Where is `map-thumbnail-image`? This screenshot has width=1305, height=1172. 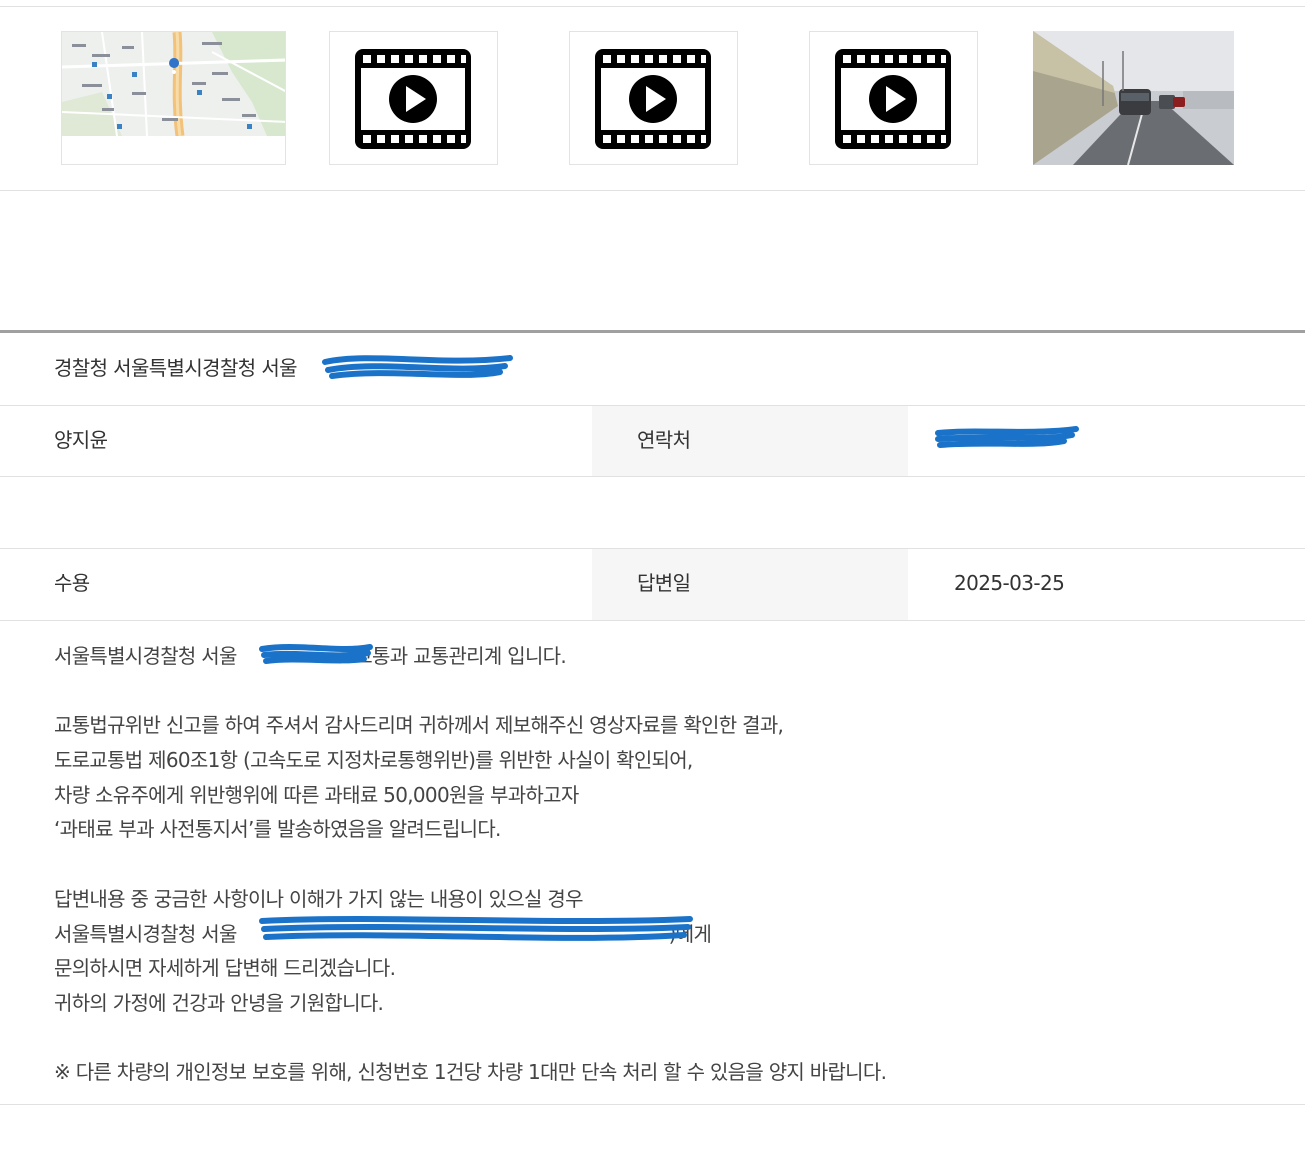 map-thumbnail-image is located at coordinates (173, 84).